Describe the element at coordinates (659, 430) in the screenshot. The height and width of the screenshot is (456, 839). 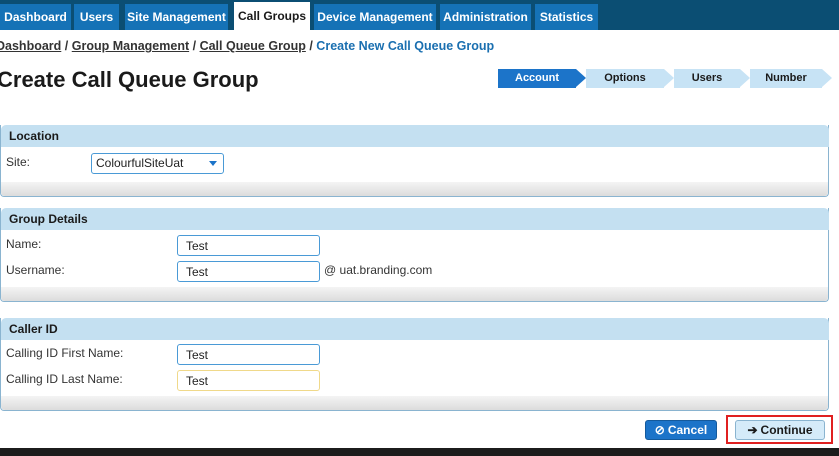
I see `ban-icon: ⊘` at that location.